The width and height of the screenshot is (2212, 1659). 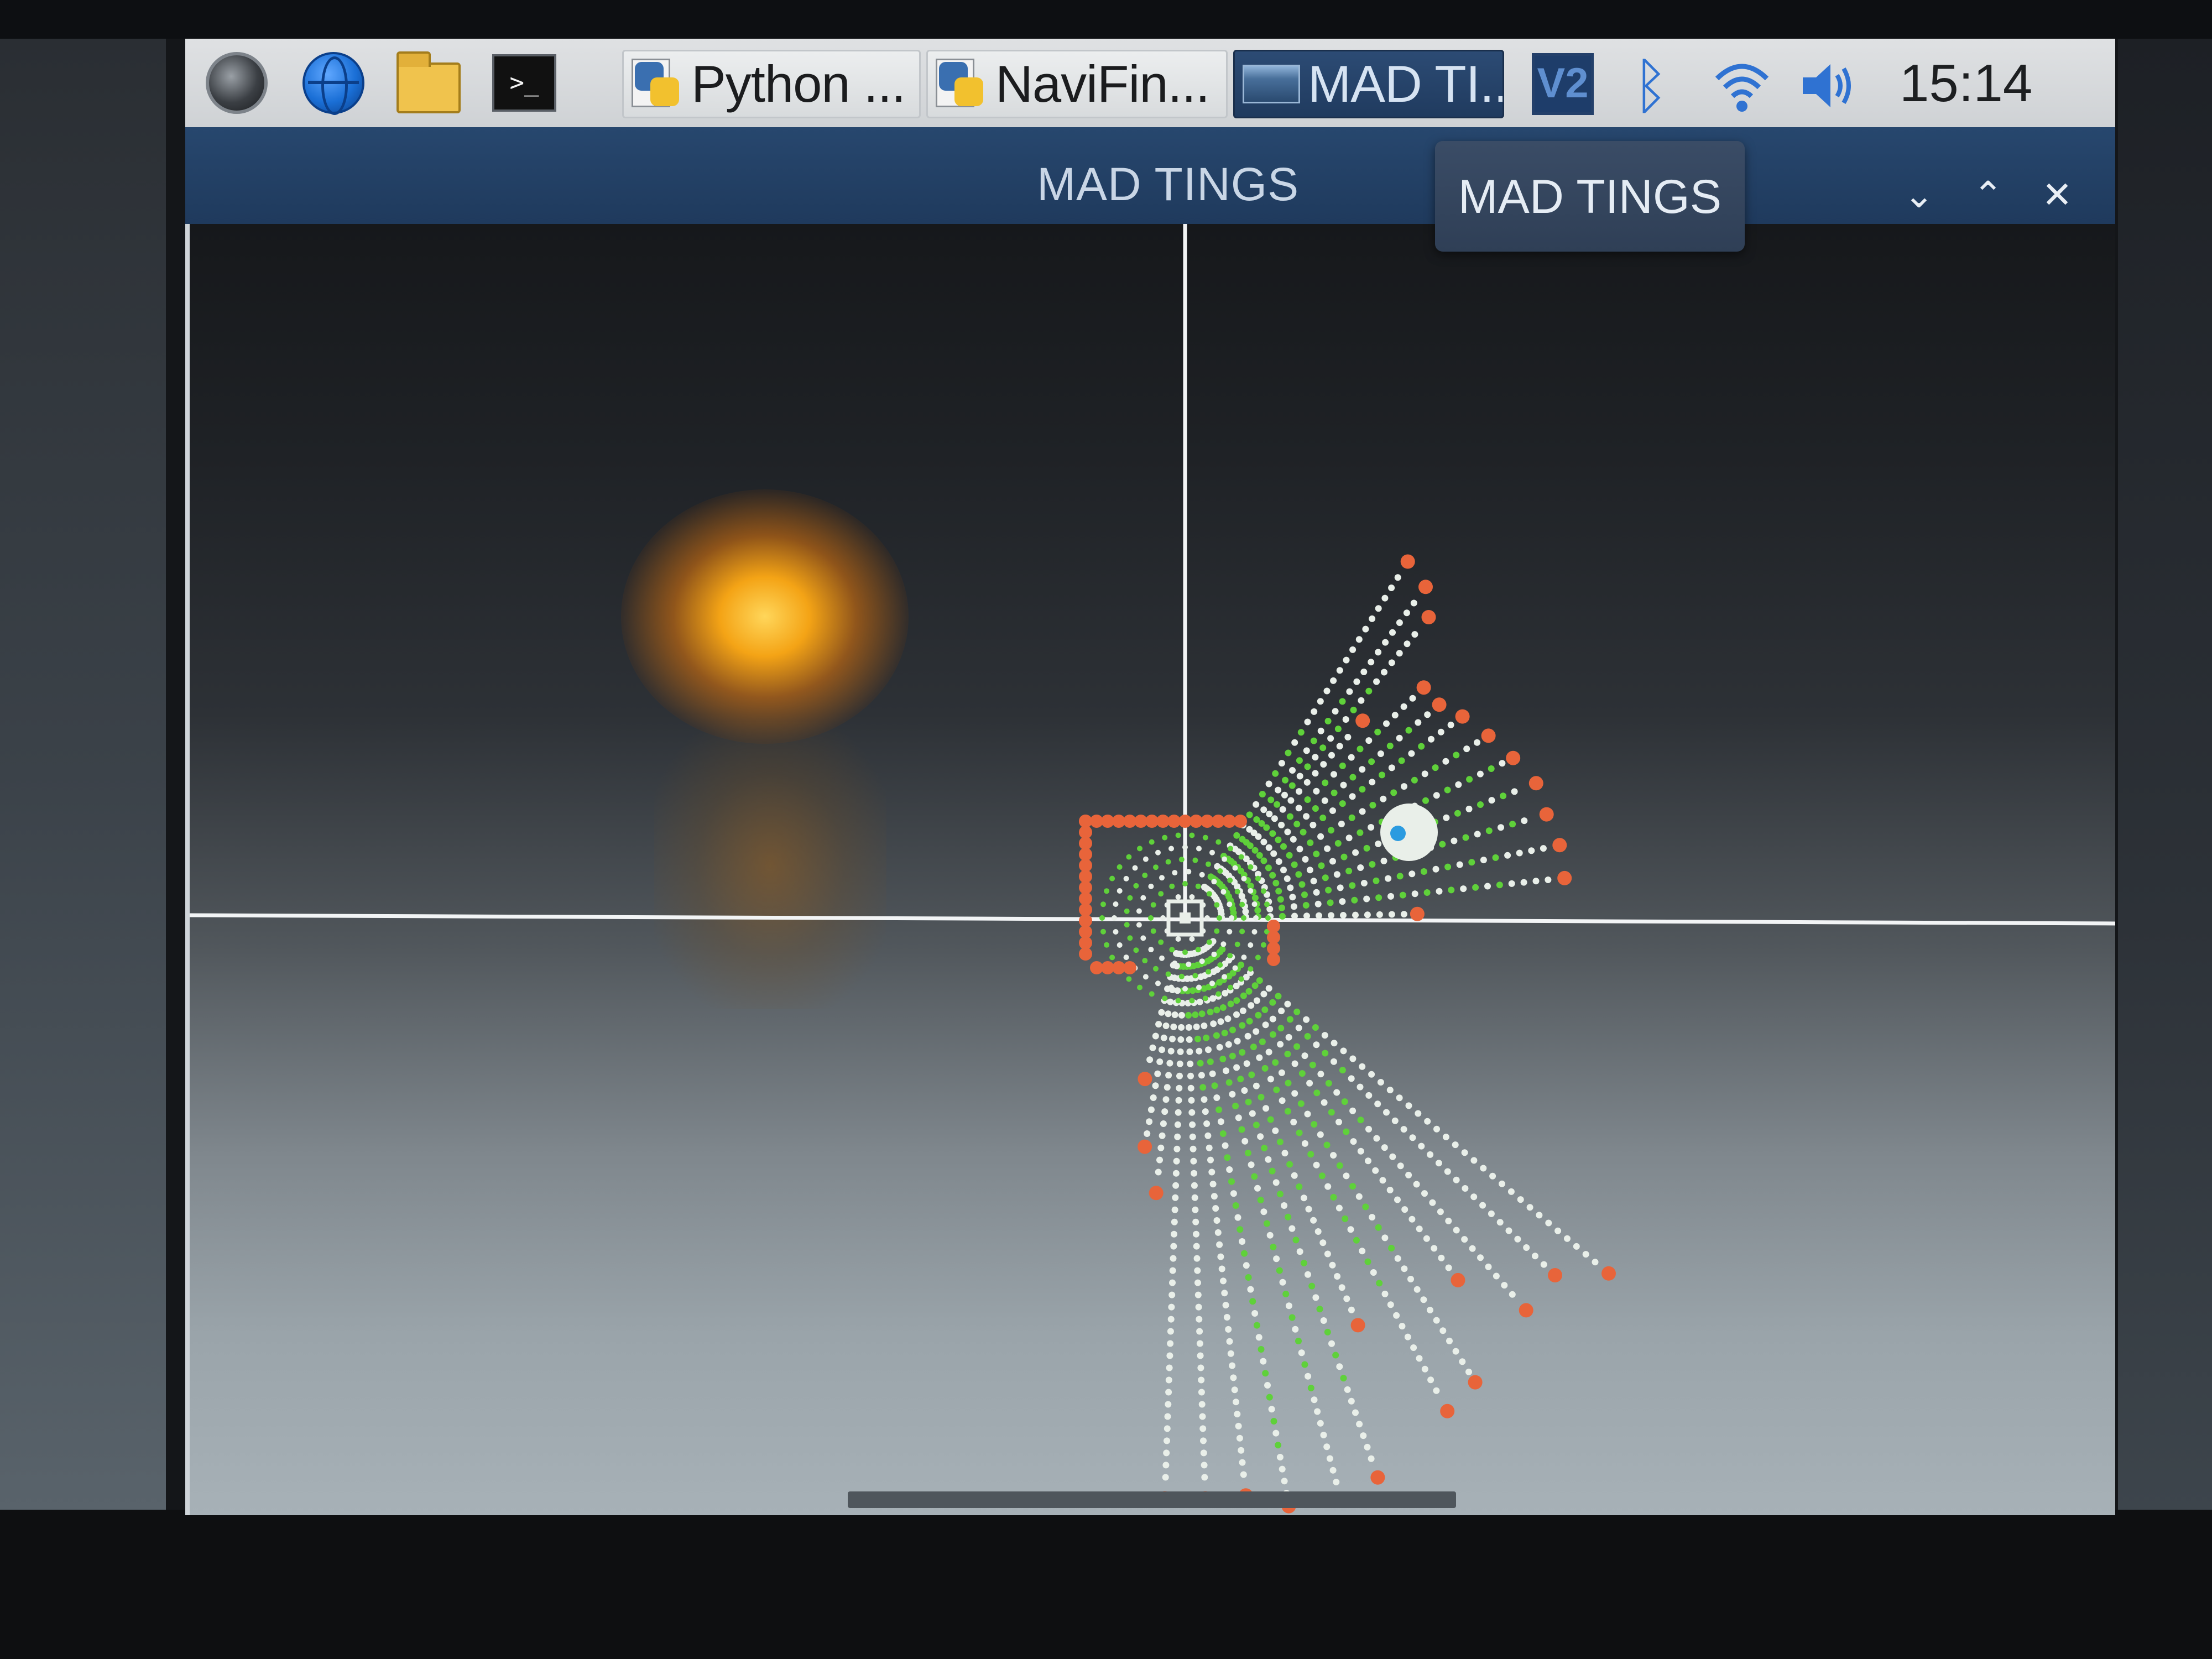 I want to click on detected-target-center, so click(x=1398, y=834).